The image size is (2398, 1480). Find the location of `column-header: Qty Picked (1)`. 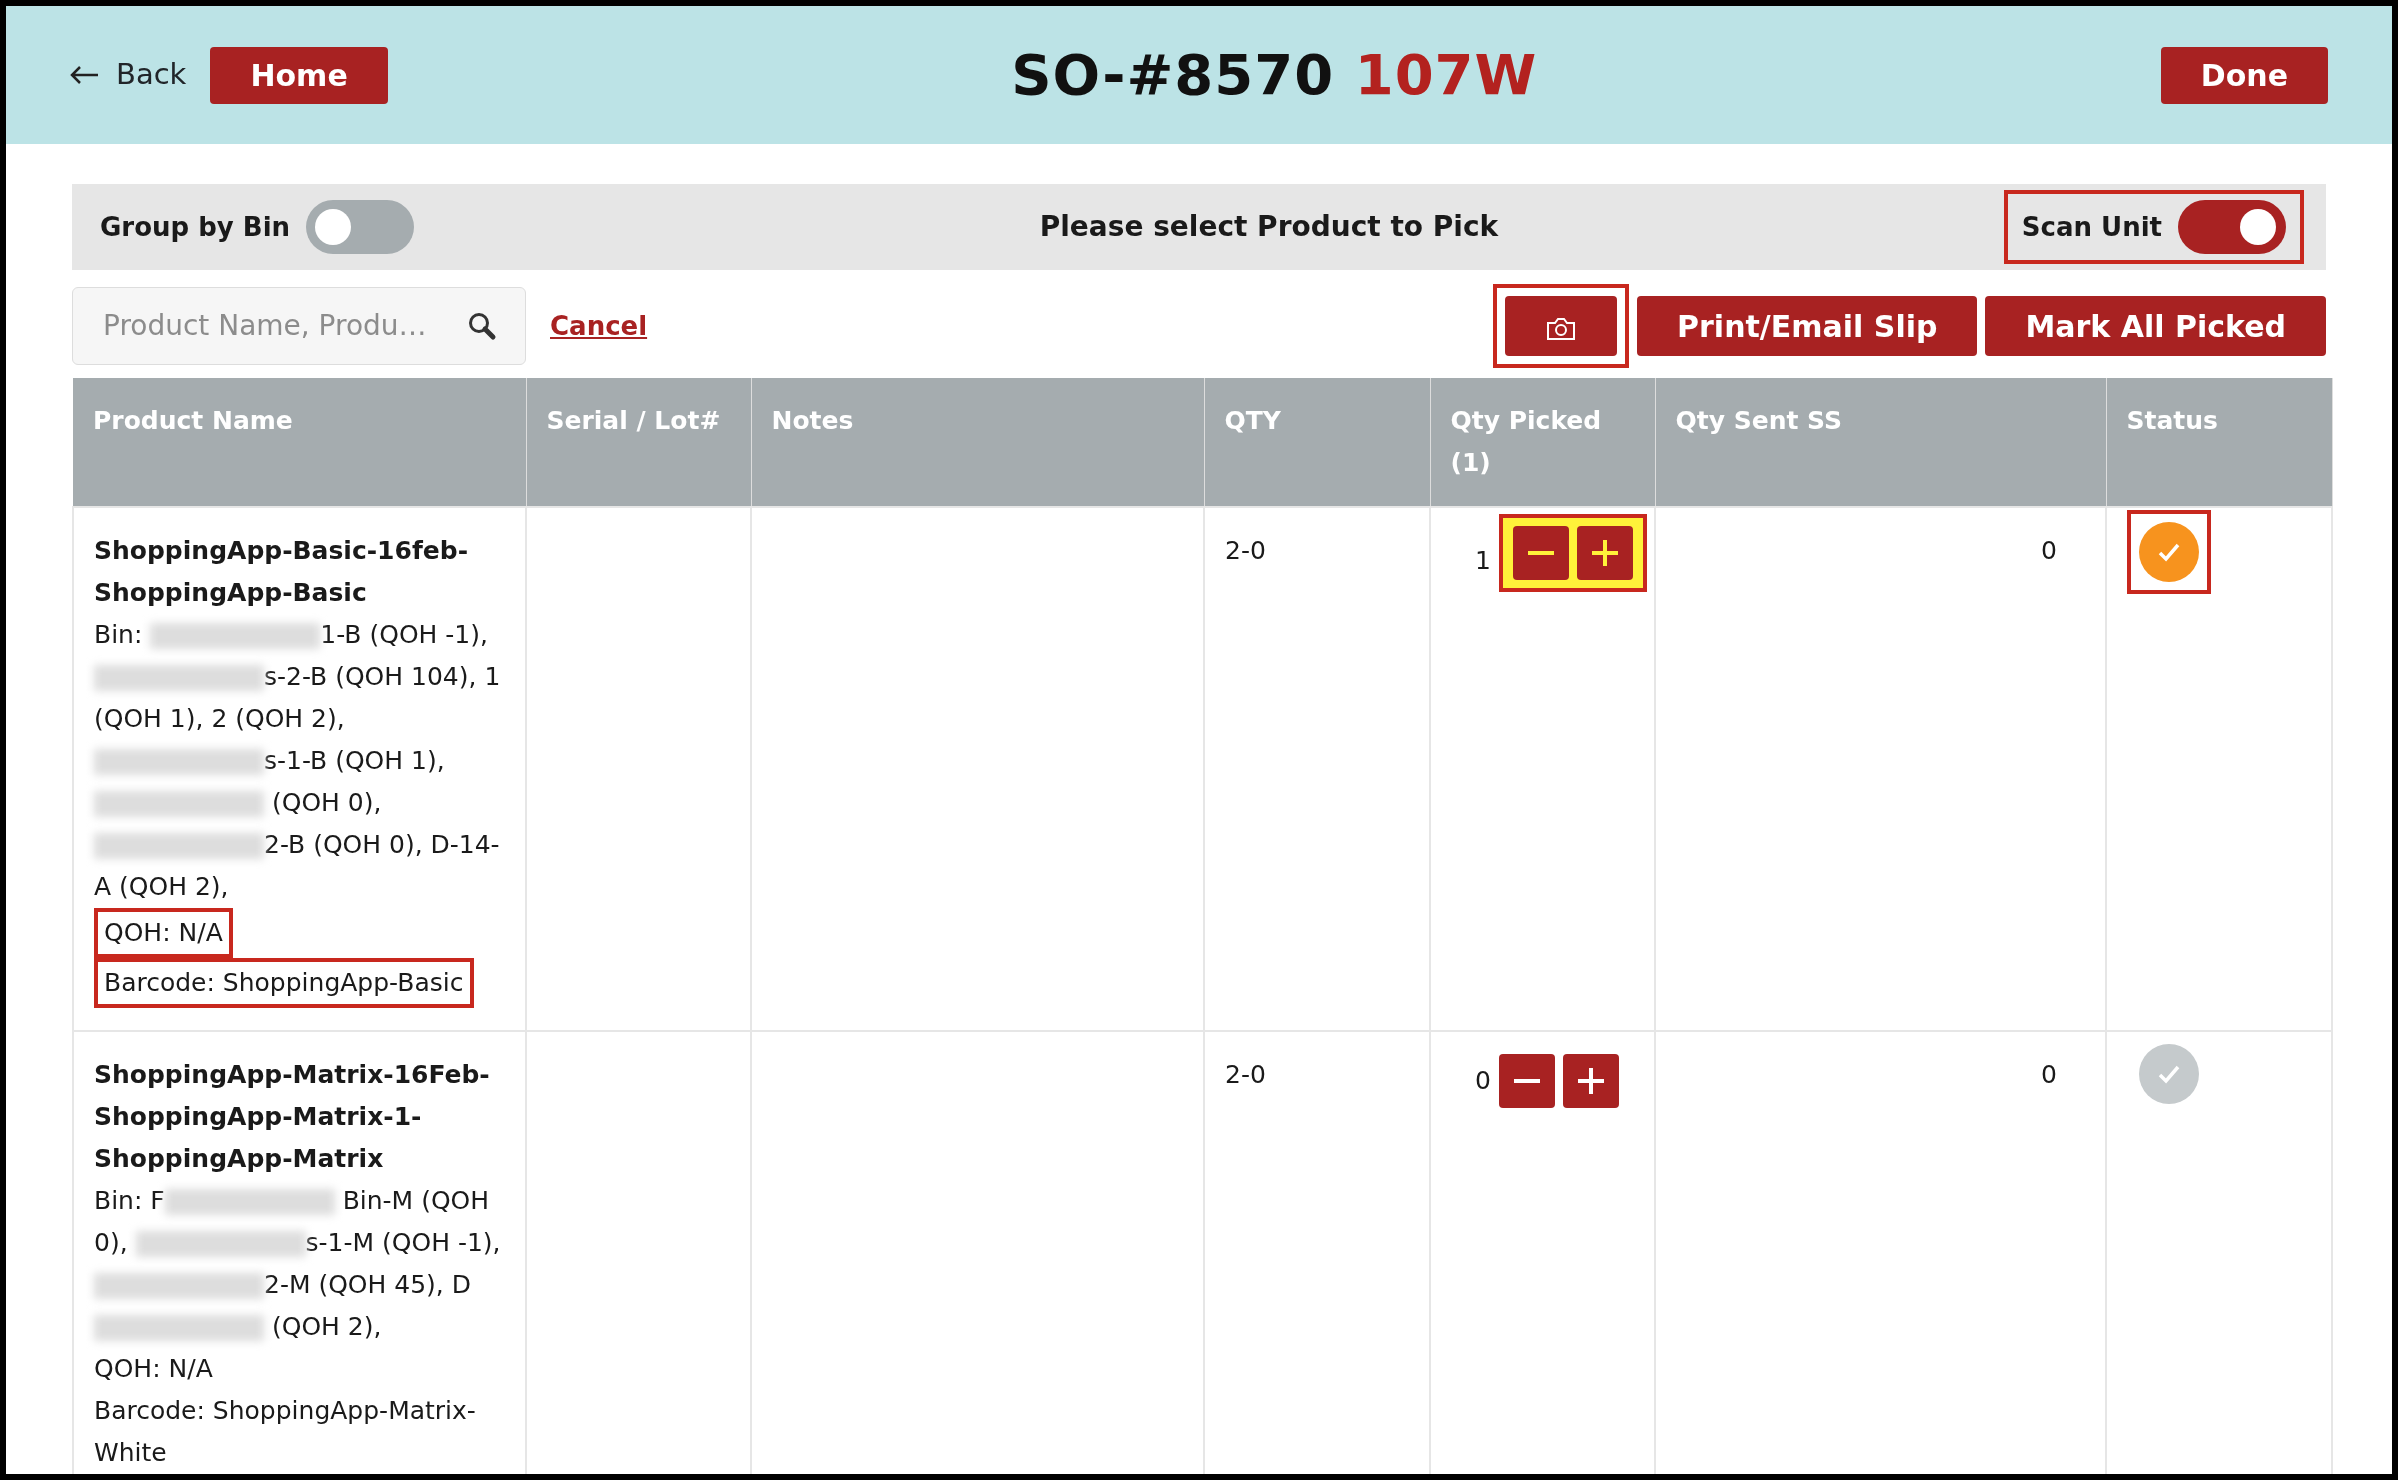

column-header: Qty Picked (1) is located at coordinates (1542, 442).